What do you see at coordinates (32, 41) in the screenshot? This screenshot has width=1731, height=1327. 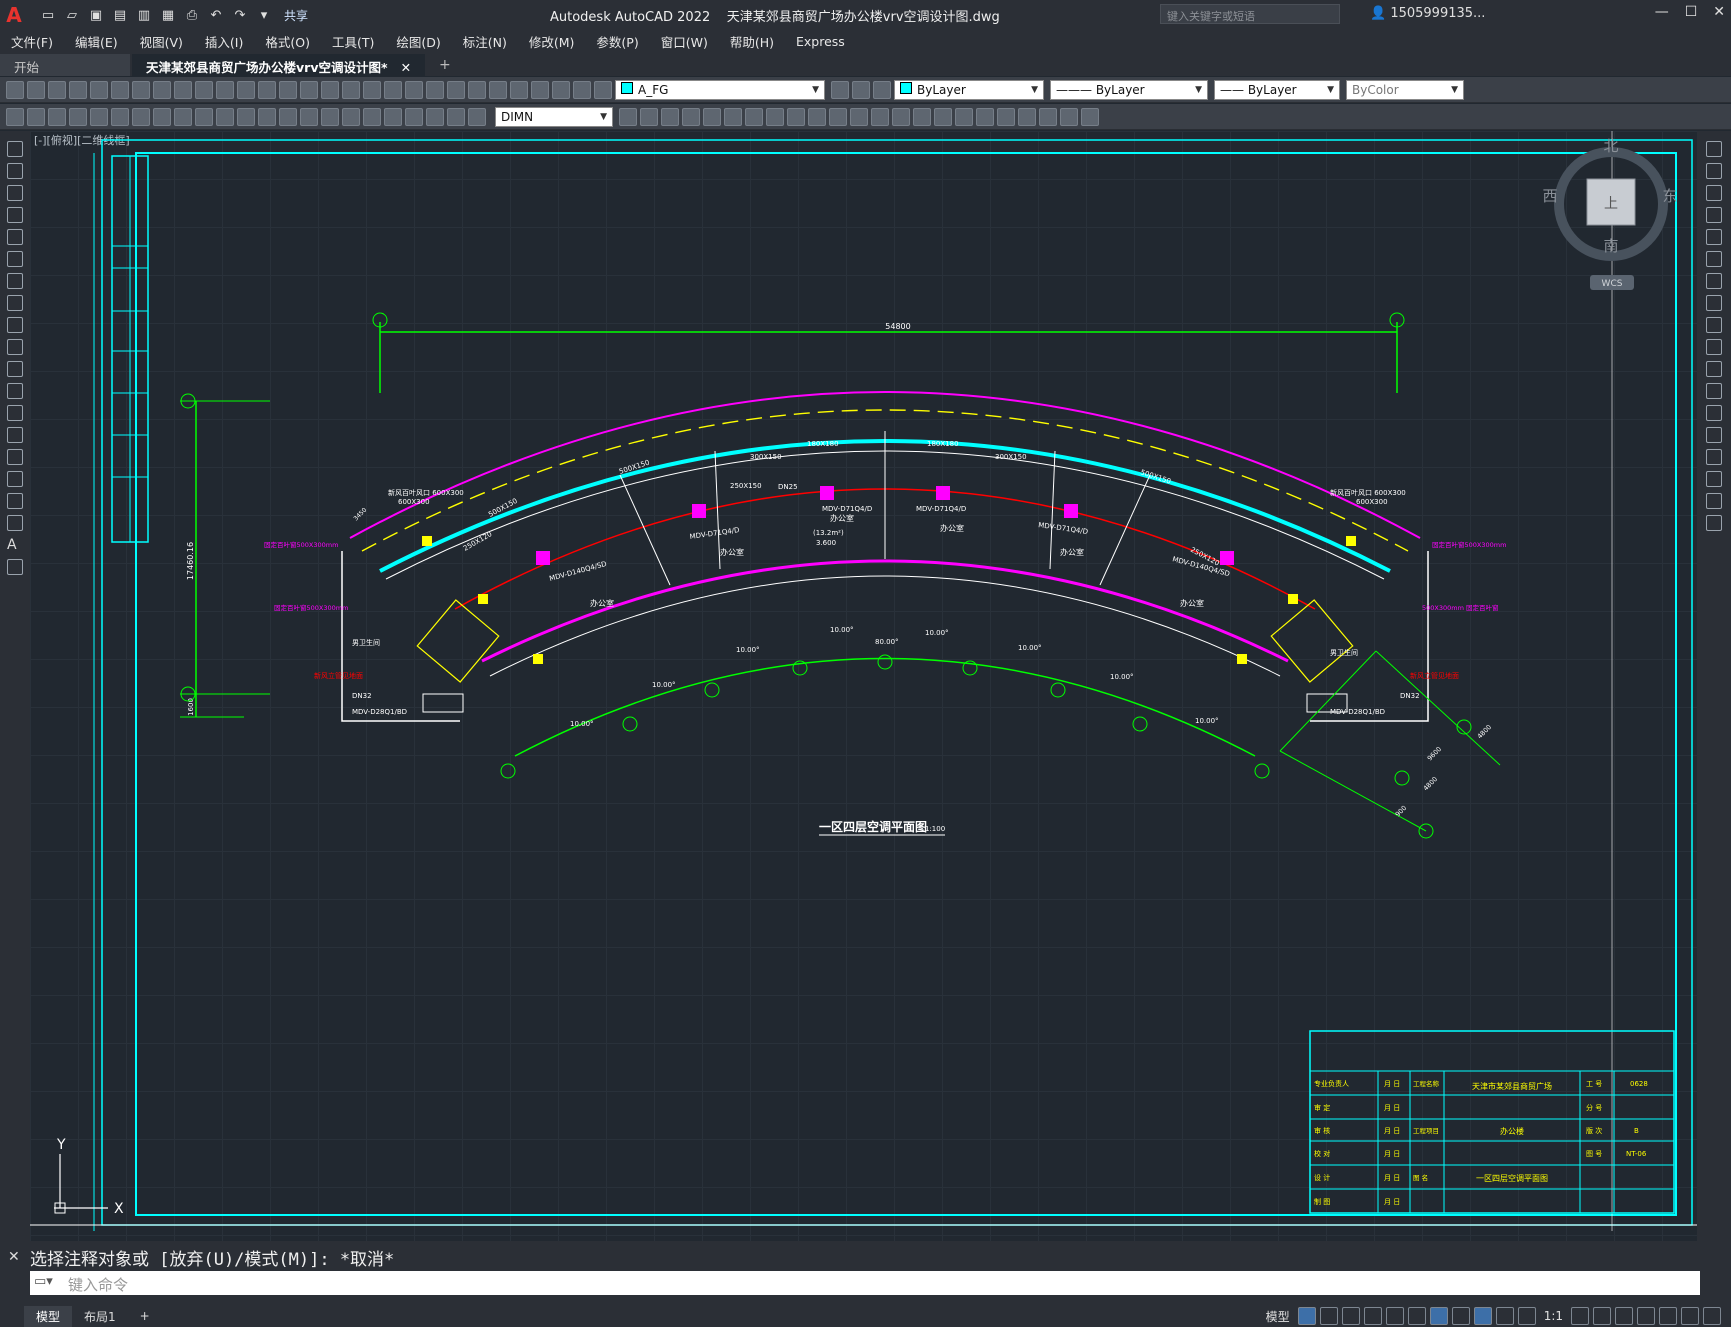 I see `menu-file: 文件(F)` at bounding box center [32, 41].